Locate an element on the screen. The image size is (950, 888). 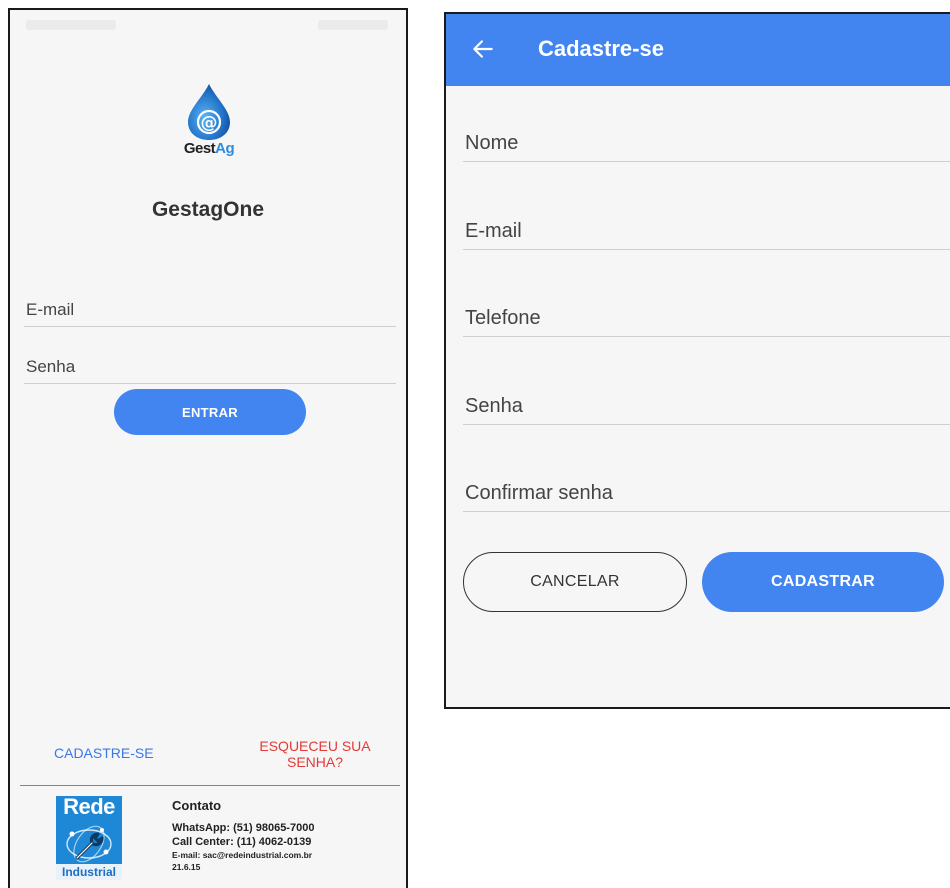
forgot-password-line2: SENHA? is located at coordinates (315, 762).